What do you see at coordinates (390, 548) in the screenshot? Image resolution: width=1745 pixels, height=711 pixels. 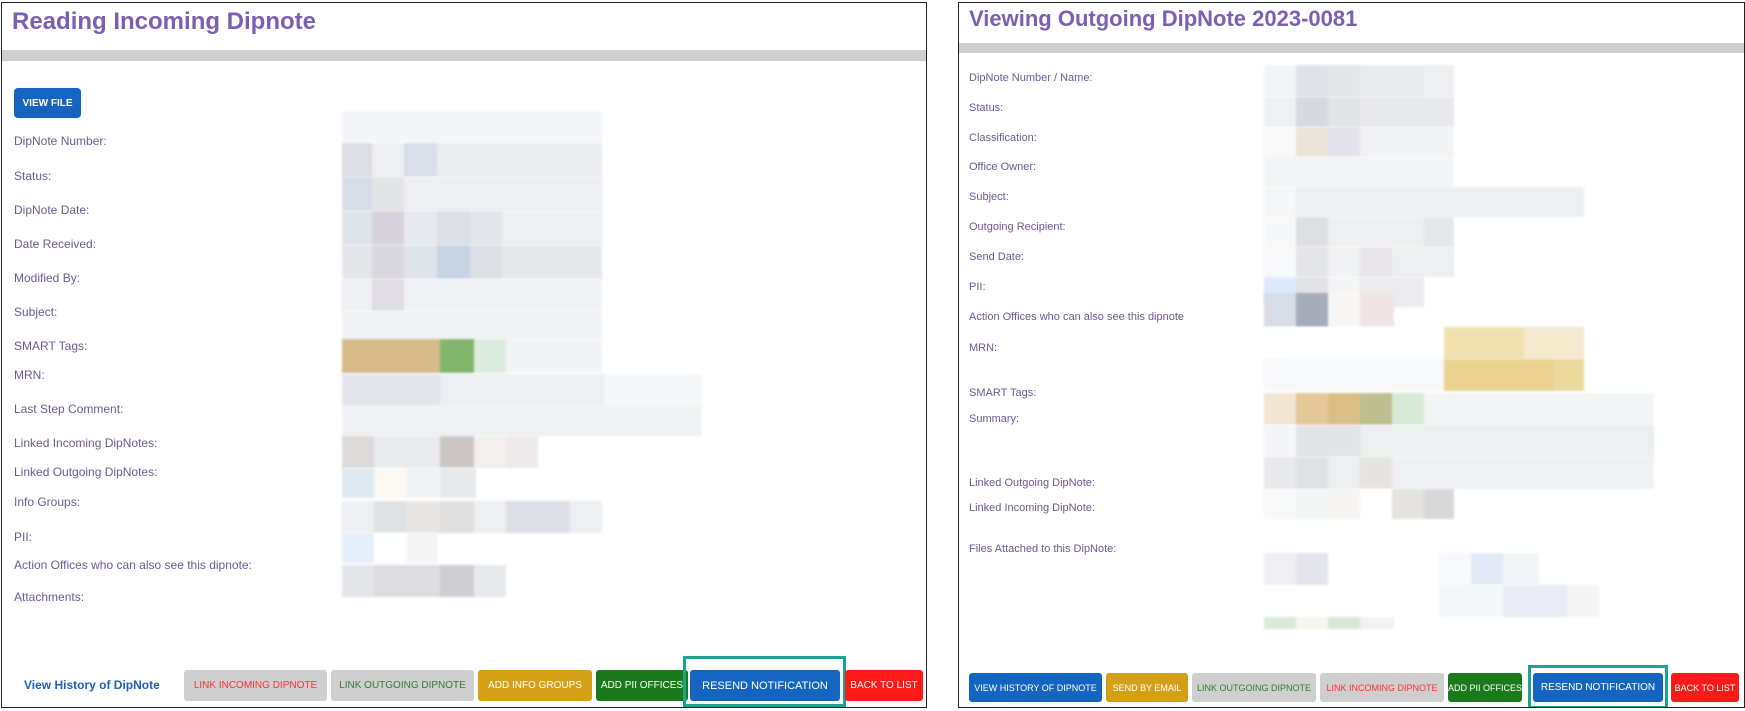 I see `redacted-pii` at bounding box center [390, 548].